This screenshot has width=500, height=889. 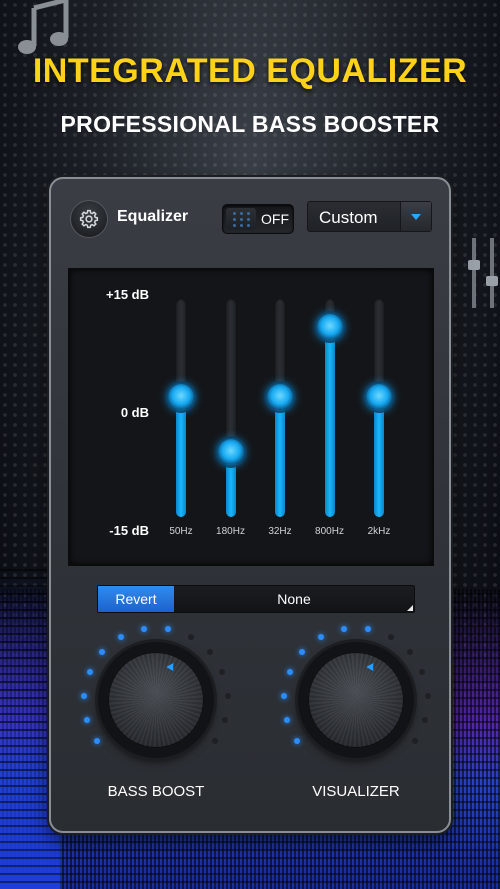 I want to click on equalizer-label: Equalizer, so click(x=153, y=216).